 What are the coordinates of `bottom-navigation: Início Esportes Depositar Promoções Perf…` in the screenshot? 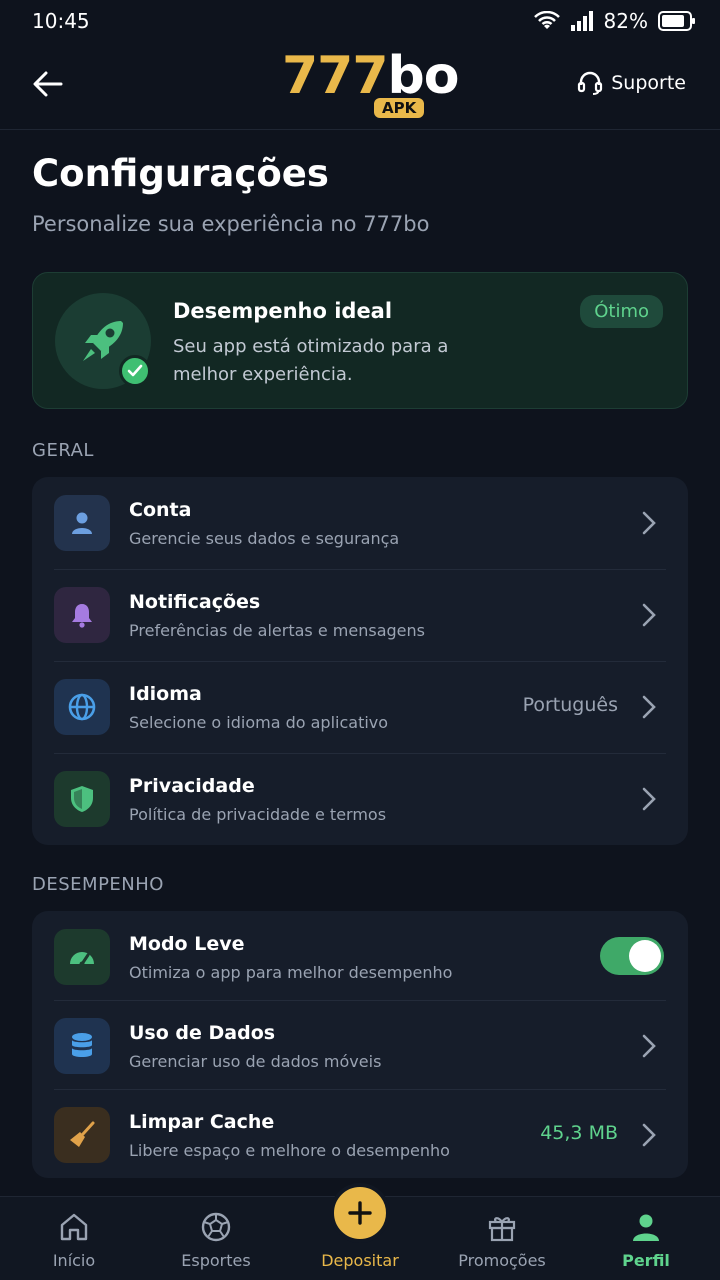 It's located at (360, 1231).